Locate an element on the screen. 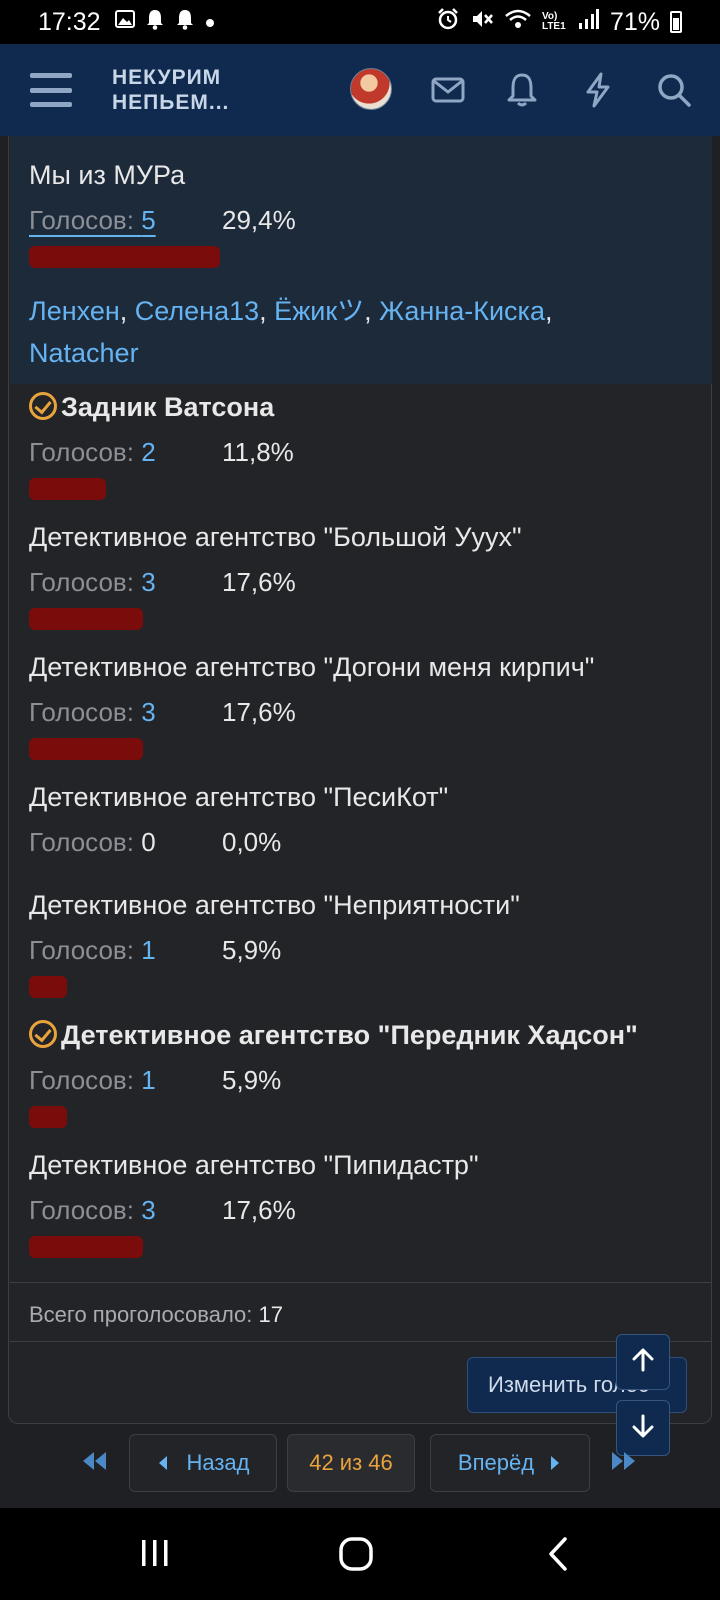 The image size is (720, 1600). current-page-button: 42 из 46 is located at coordinates (351, 1463).